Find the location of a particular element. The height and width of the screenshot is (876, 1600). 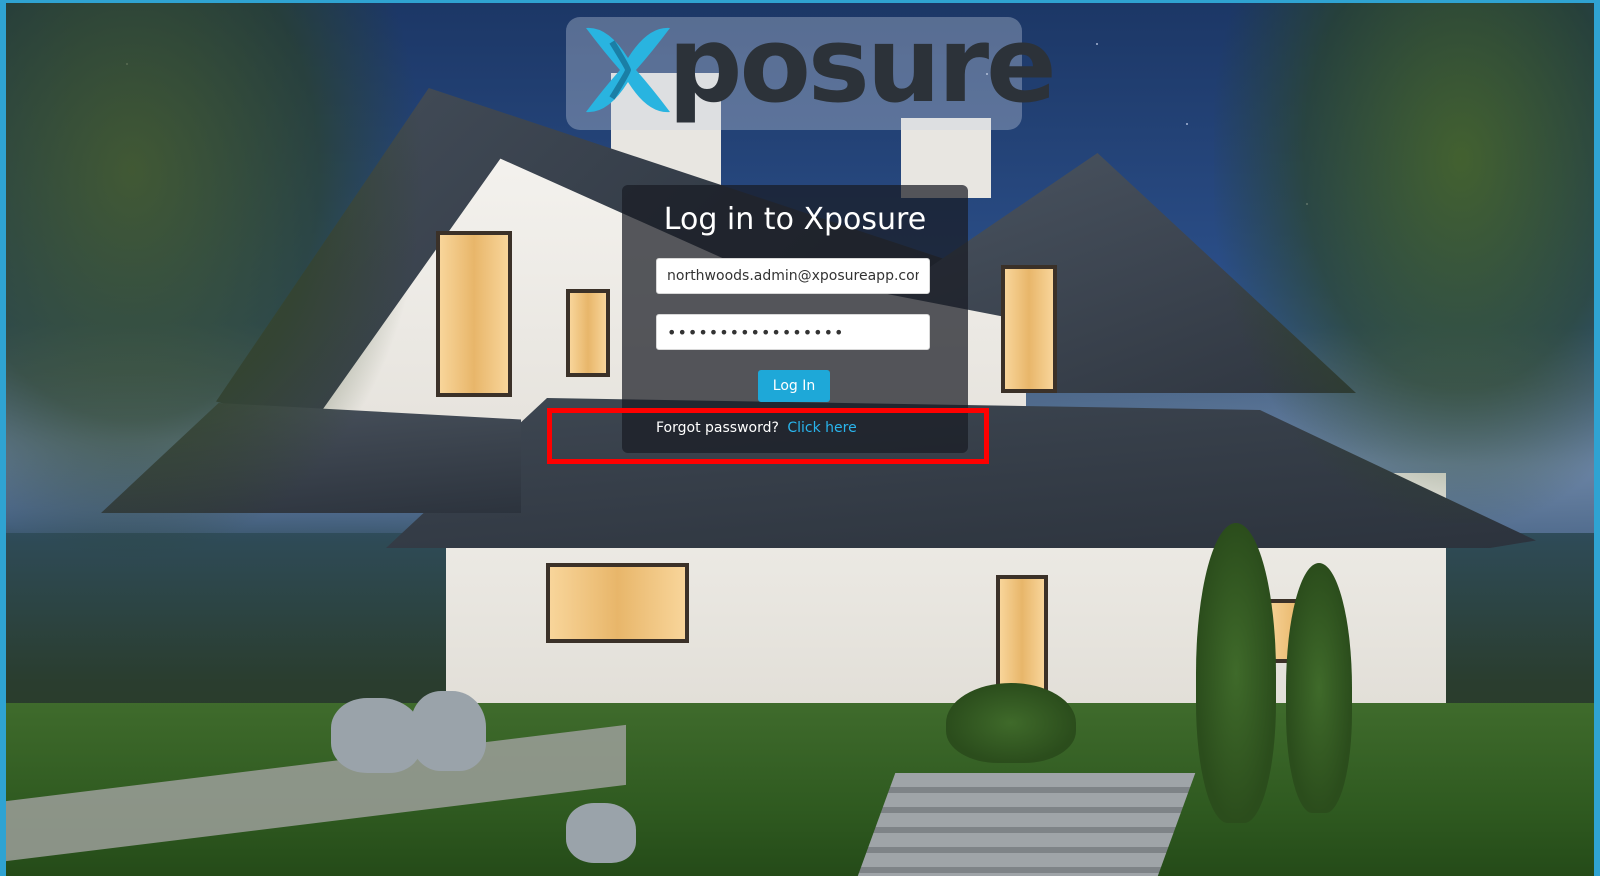

highlight-box is located at coordinates (768, 436).